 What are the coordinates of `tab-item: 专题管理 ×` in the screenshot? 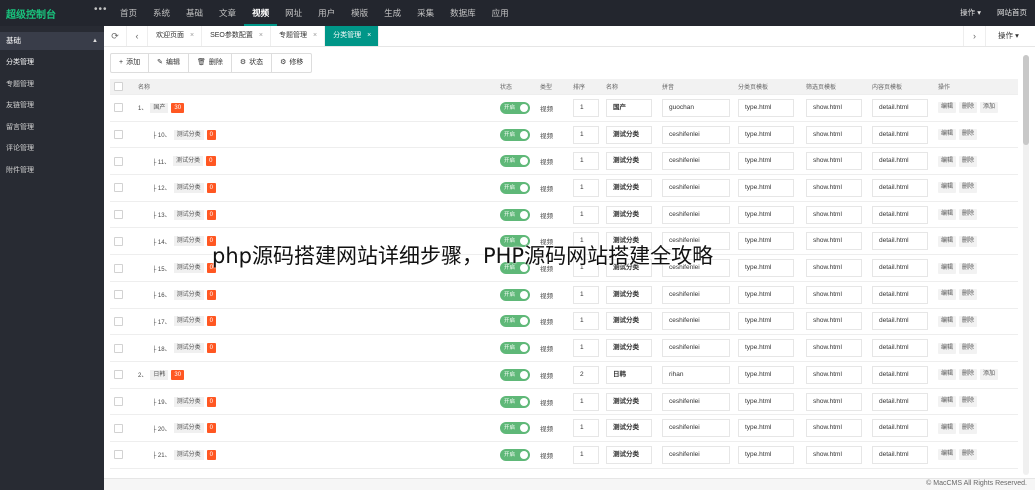 It's located at (298, 36).